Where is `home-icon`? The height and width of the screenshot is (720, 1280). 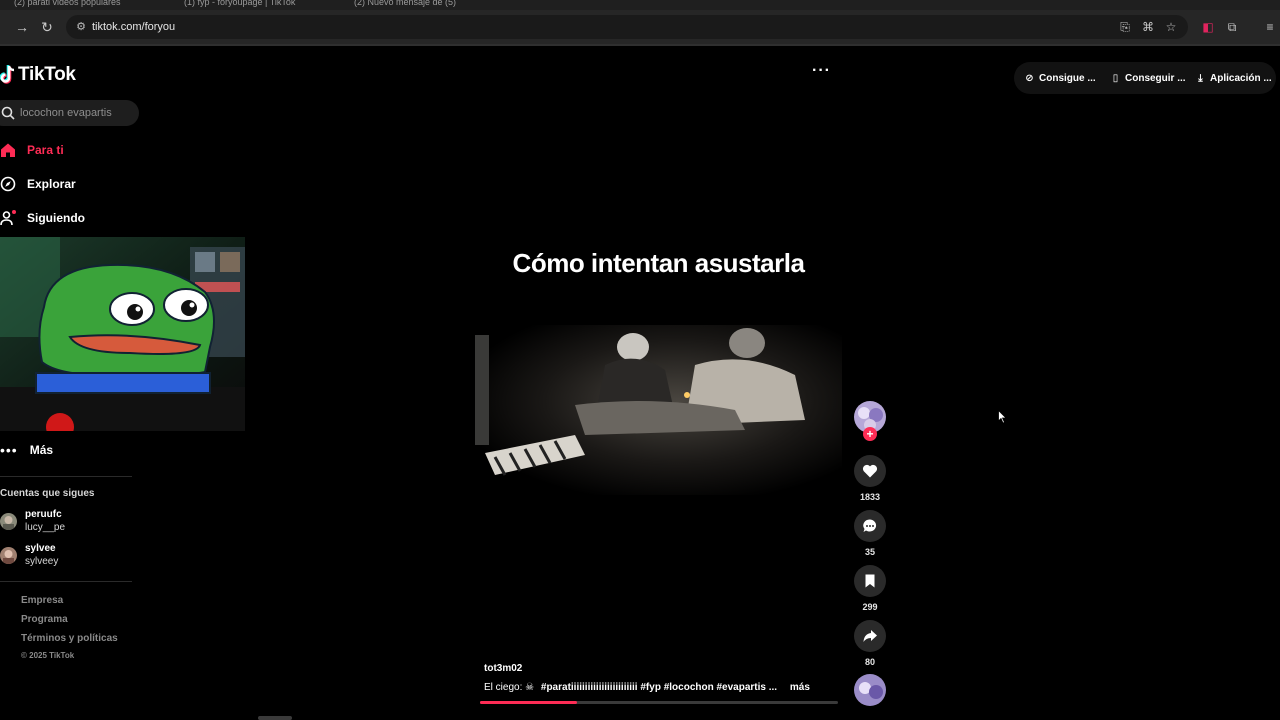
home-icon is located at coordinates (8, 150).